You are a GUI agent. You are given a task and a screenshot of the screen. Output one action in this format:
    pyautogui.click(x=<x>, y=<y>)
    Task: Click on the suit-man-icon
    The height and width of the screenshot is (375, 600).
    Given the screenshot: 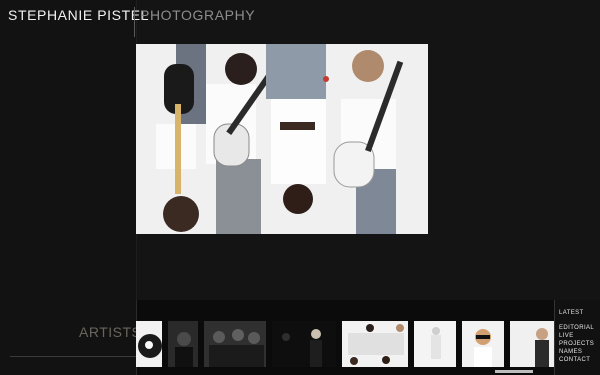 What is the action you would take?
    pyautogui.click(x=534, y=344)
    